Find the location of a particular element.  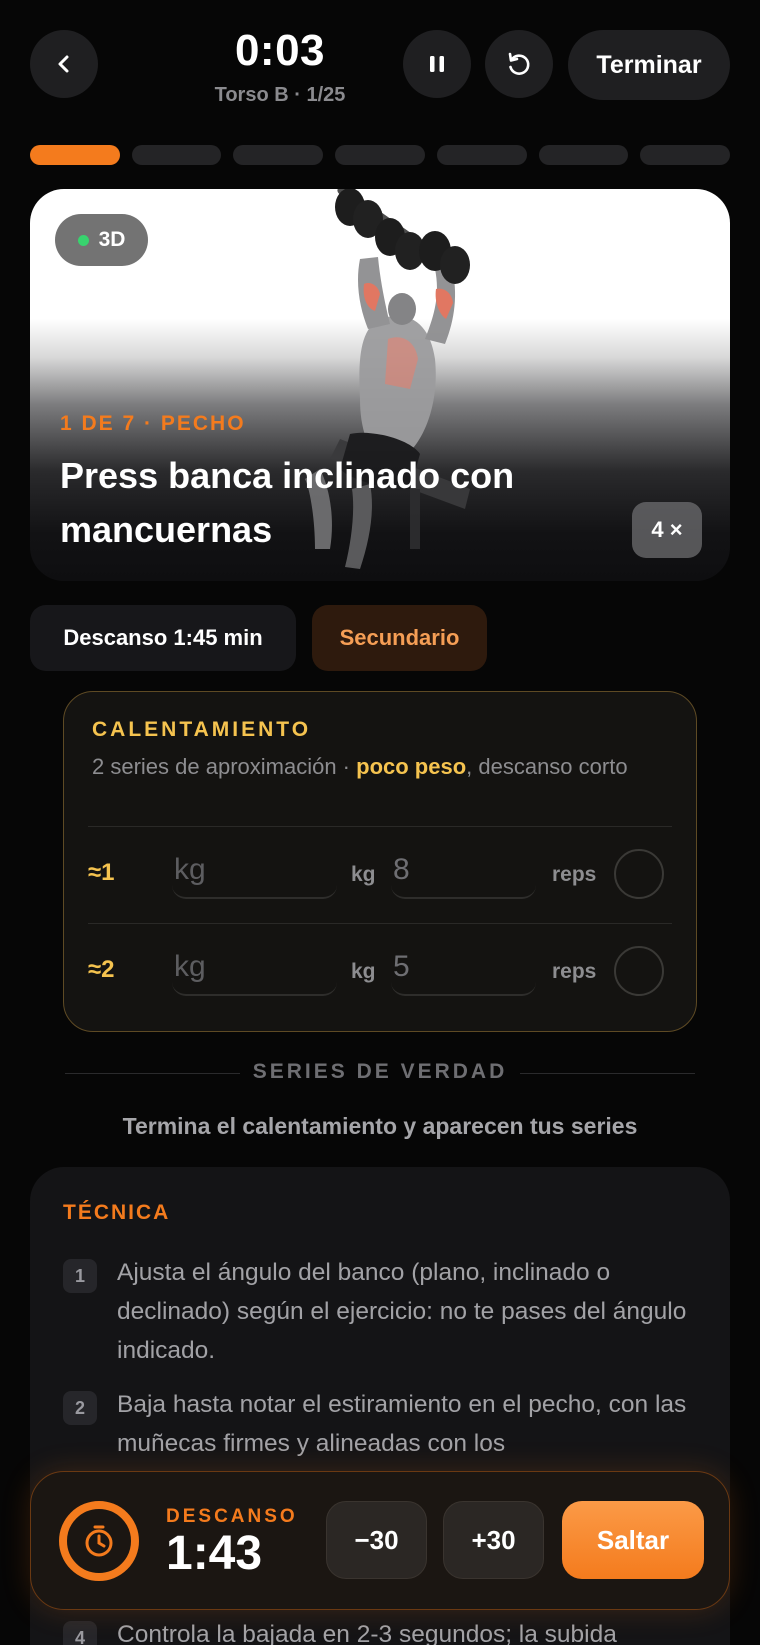

reps-input: 5 is located at coordinates (463, 971).